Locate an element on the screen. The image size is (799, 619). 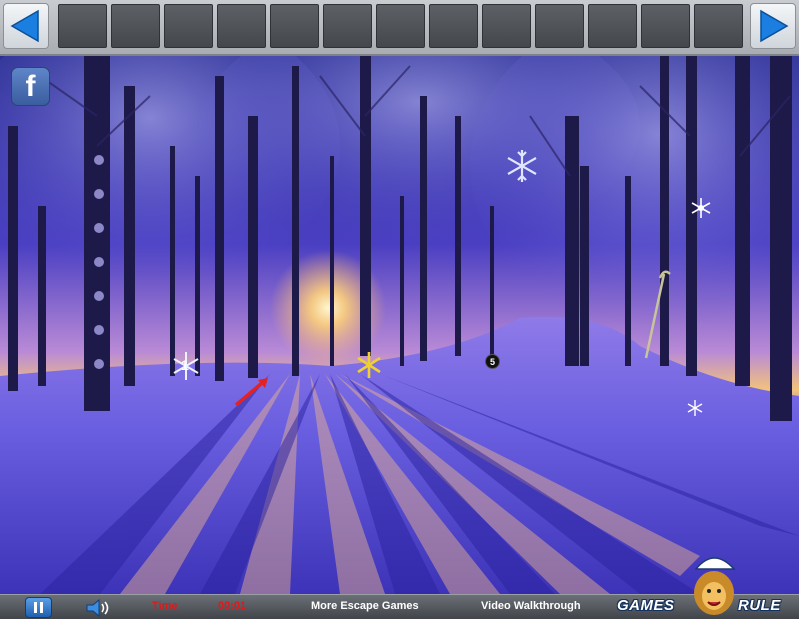
inventory-bar is located at coordinates (399, 28).